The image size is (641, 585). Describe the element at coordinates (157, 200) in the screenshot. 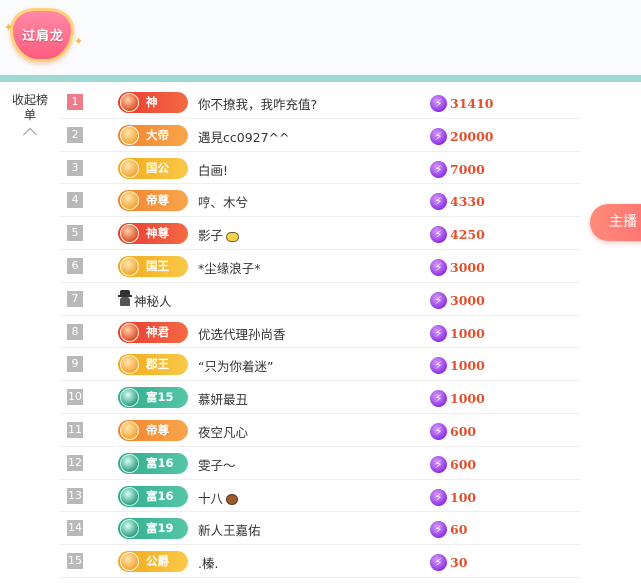

I see `level-label: 帝尊` at that location.